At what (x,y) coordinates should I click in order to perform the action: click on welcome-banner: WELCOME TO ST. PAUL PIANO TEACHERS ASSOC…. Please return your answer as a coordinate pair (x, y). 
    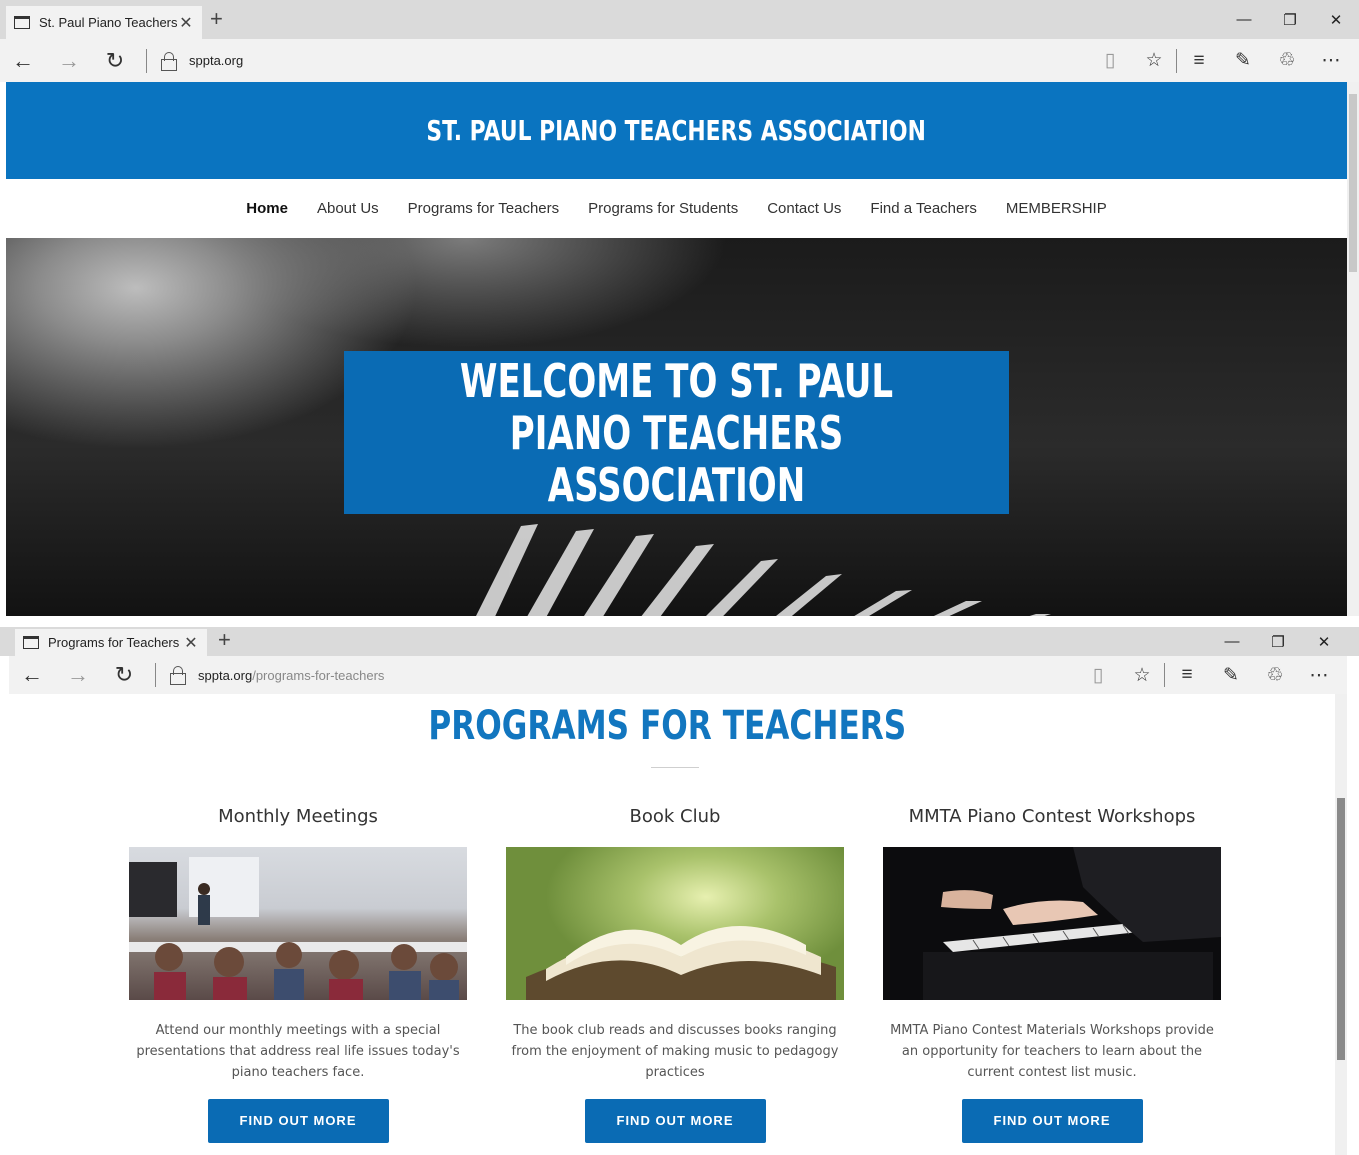
    Looking at the image, I should click on (676, 432).